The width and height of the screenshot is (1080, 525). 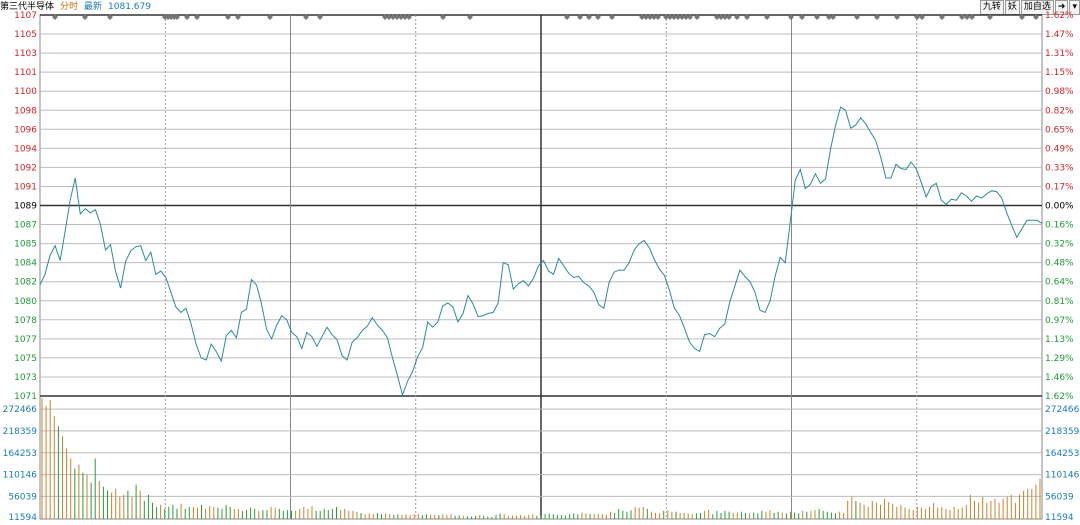 What do you see at coordinates (1059, 283) in the screenshot?
I see `pct-tick-label: 0.64%` at bounding box center [1059, 283].